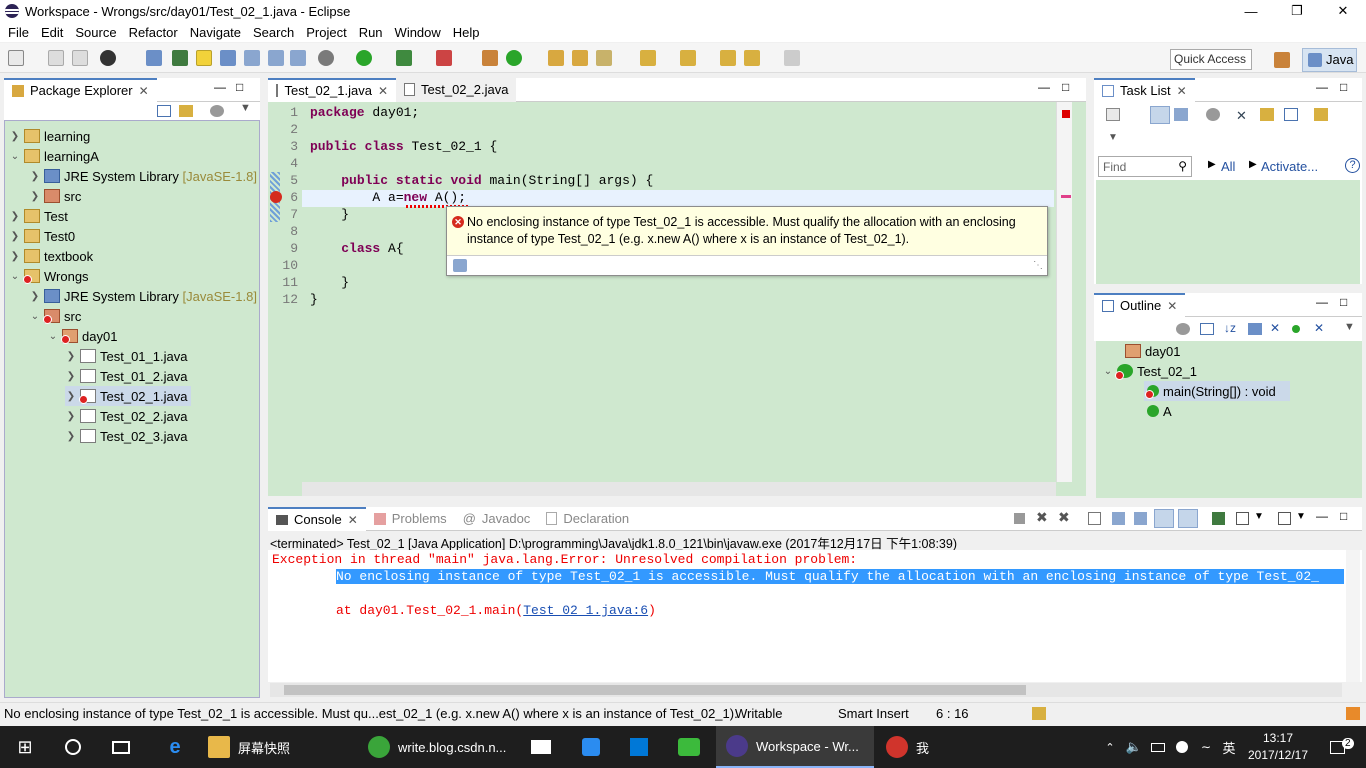 Image resolution: width=1366 pixels, height=768 pixels. Describe the element at coordinates (1151, 351) in the screenshot. I see `outline-item-package: day01` at that location.